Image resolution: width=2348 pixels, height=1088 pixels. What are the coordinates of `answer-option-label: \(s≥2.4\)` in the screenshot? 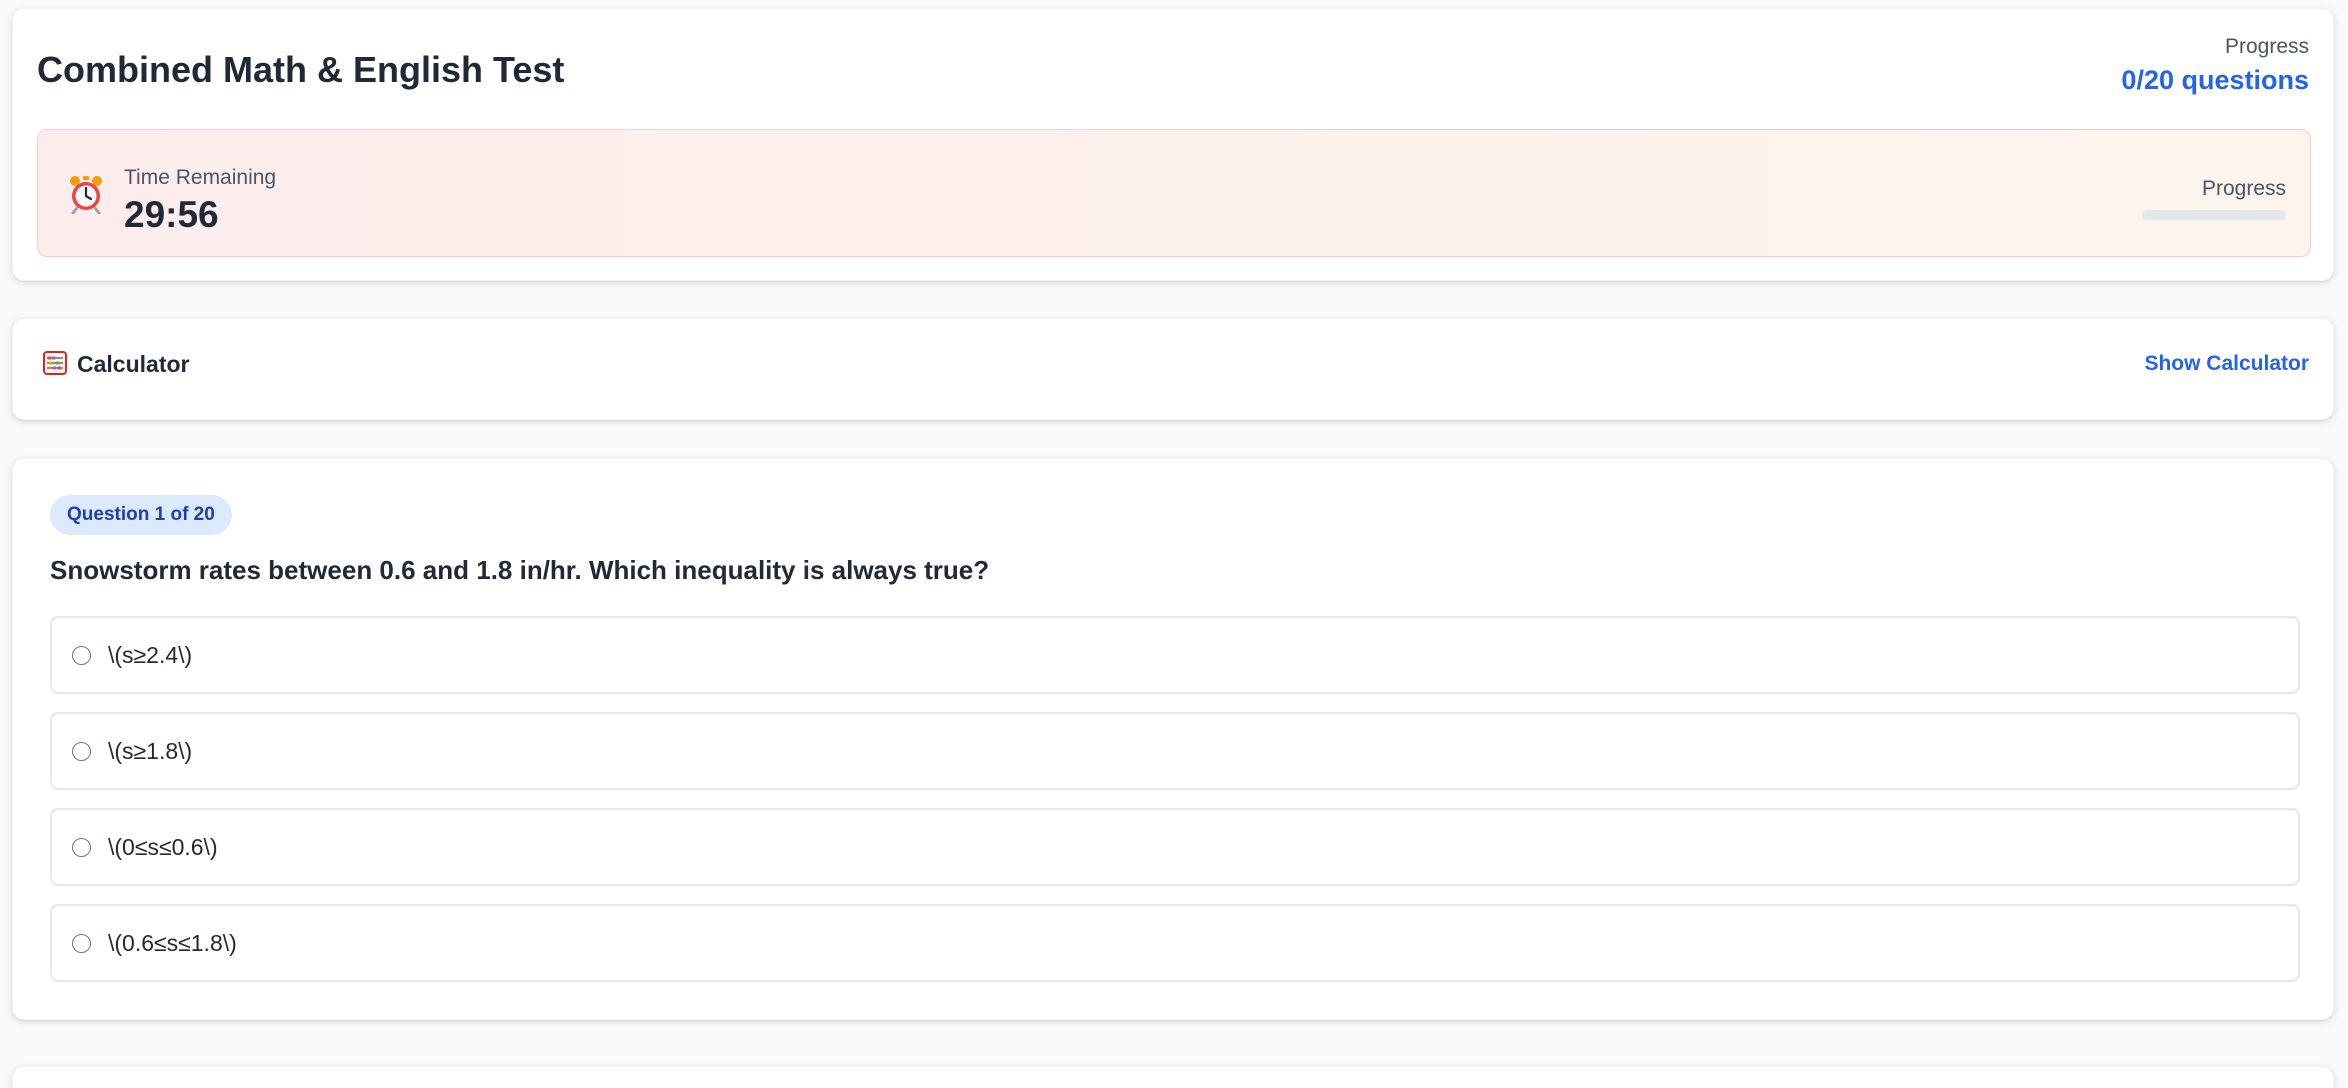 It's located at (150, 655).